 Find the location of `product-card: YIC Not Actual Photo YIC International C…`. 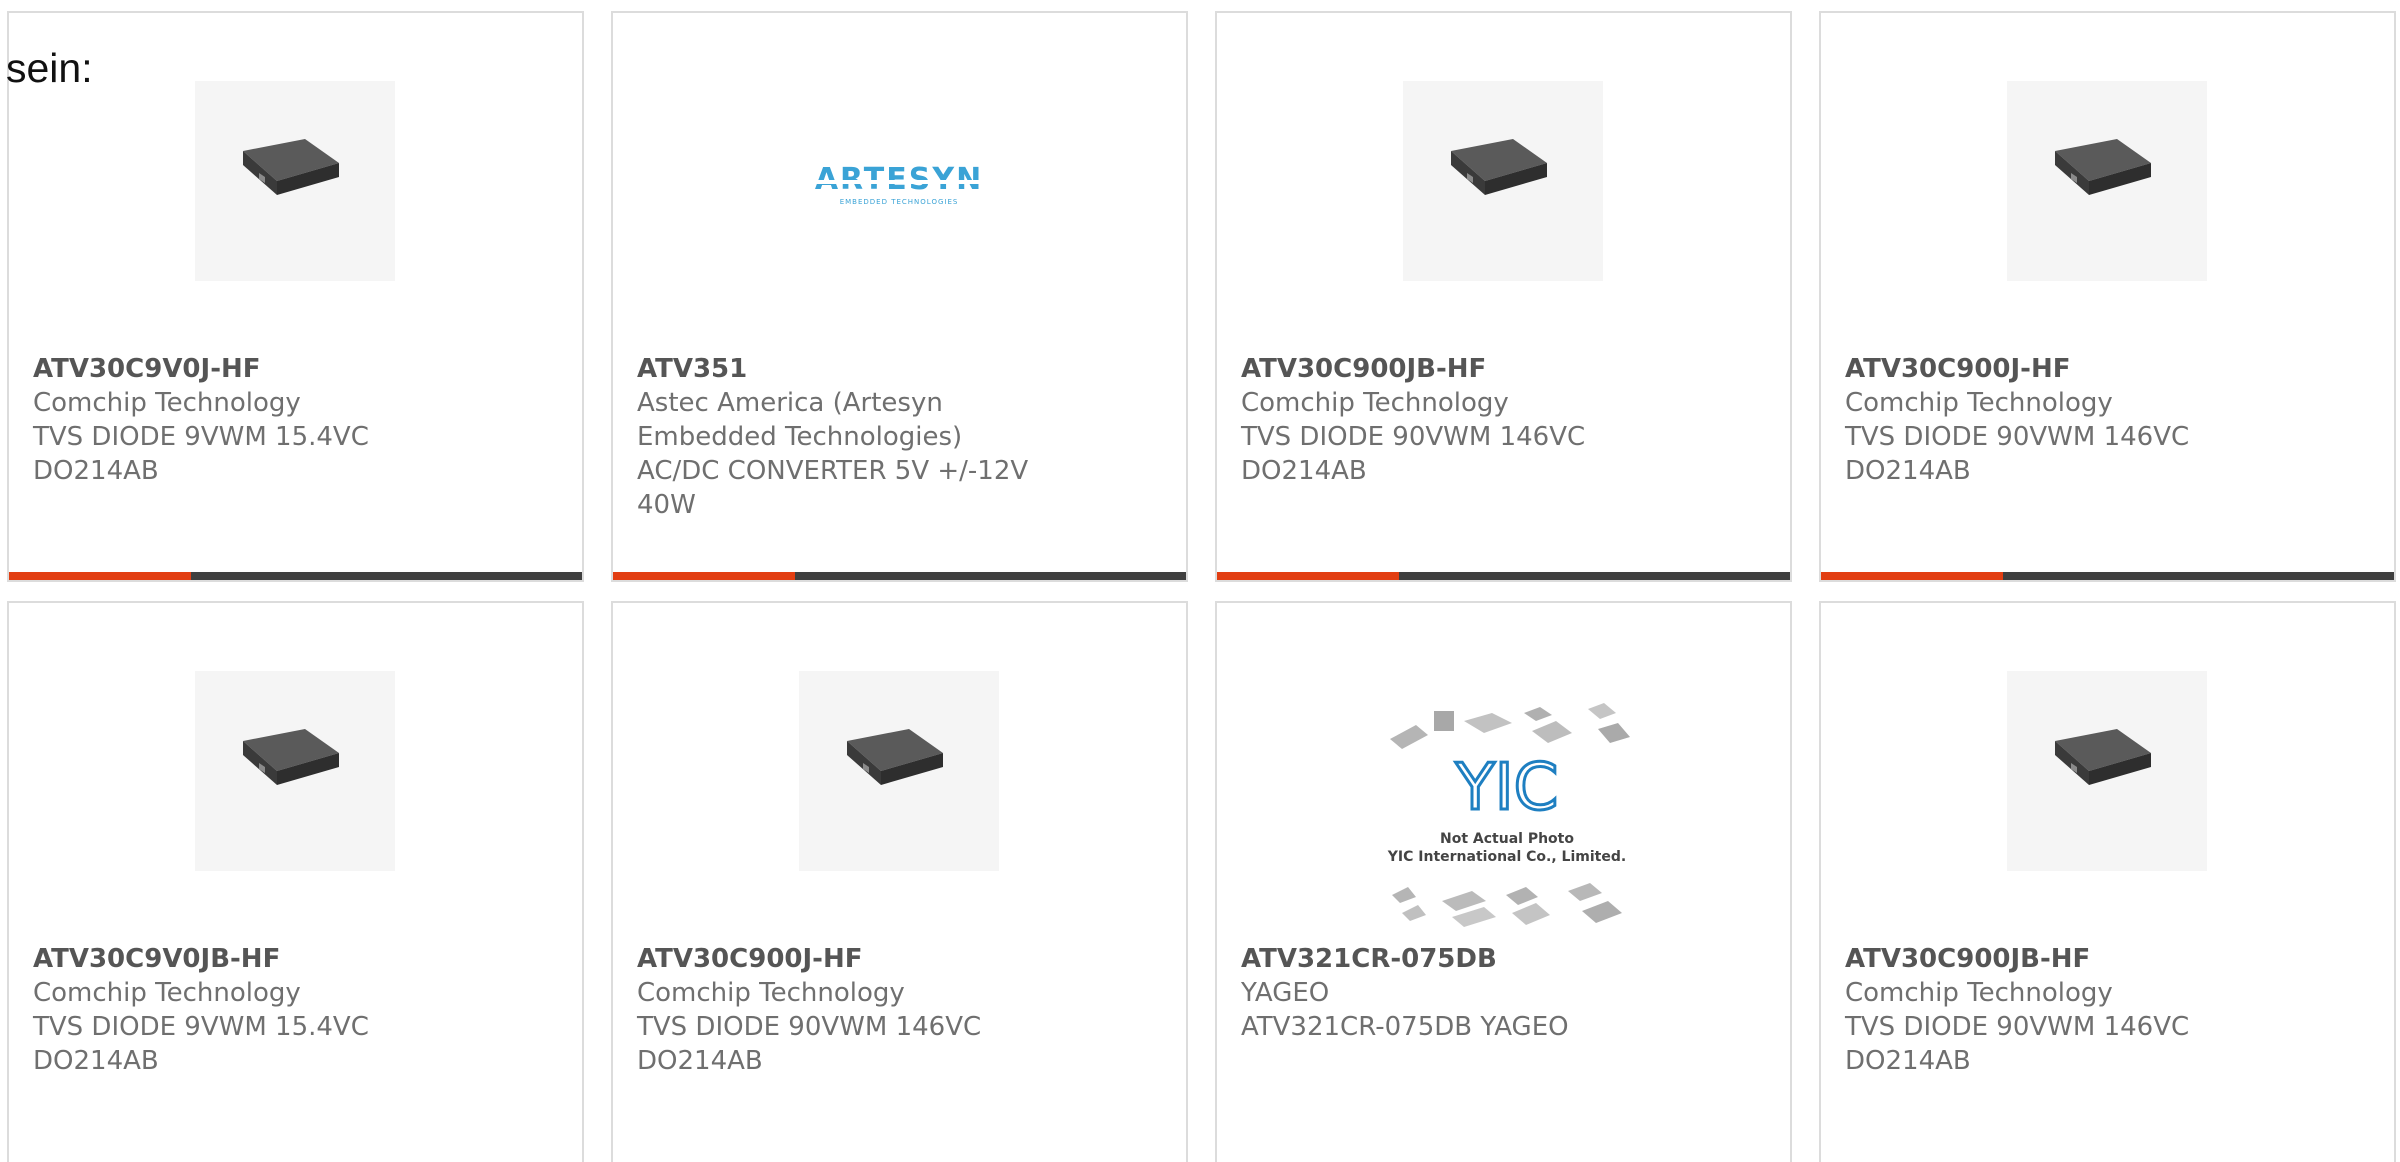

product-card: YIC Not Actual Photo YIC International C… is located at coordinates (1503, 881).